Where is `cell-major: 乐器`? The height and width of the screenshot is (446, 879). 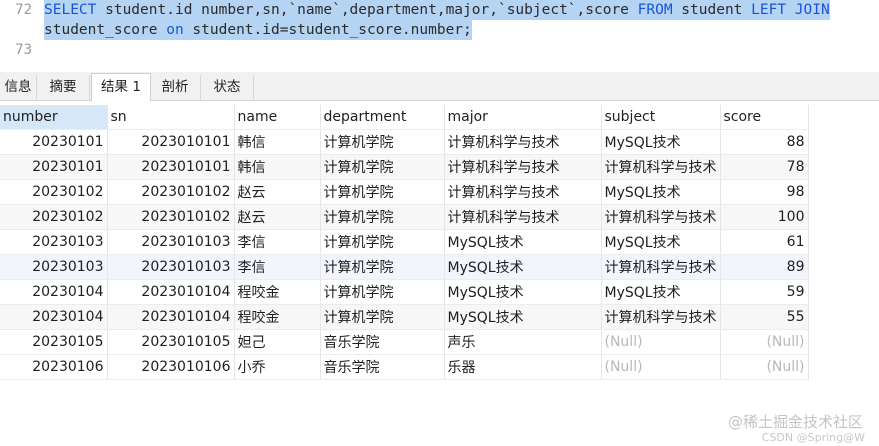
cell-major: 乐器 is located at coordinates (523, 367).